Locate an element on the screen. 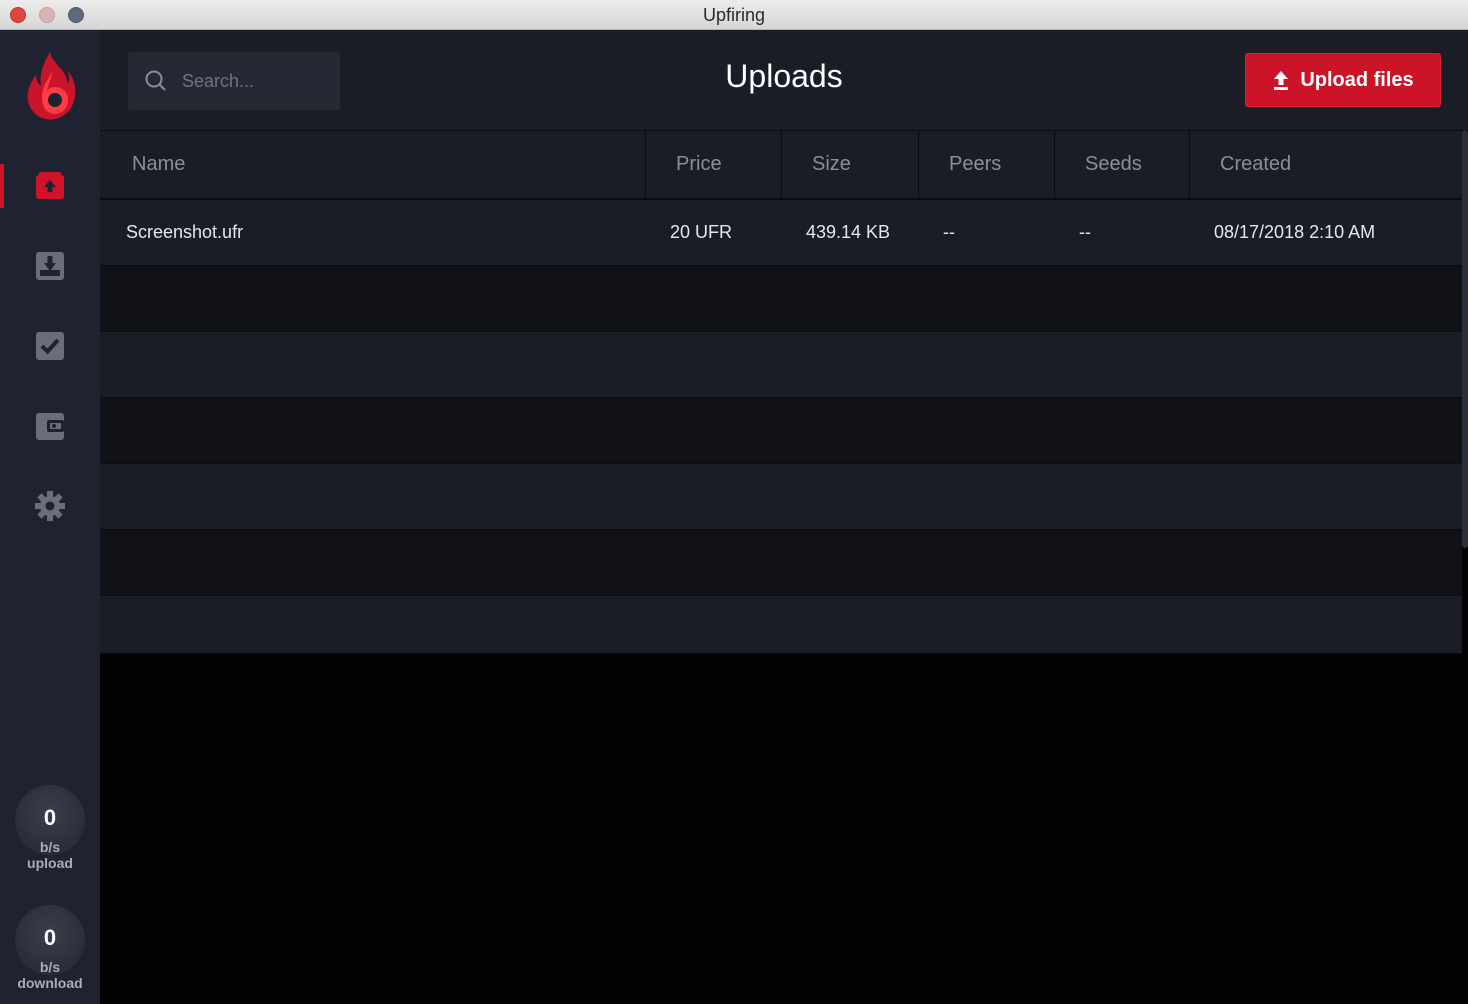 Image resolution: width=1468 pixels, height=1004 pixels. column-header-price: Price is located at coordinates (714, 164).